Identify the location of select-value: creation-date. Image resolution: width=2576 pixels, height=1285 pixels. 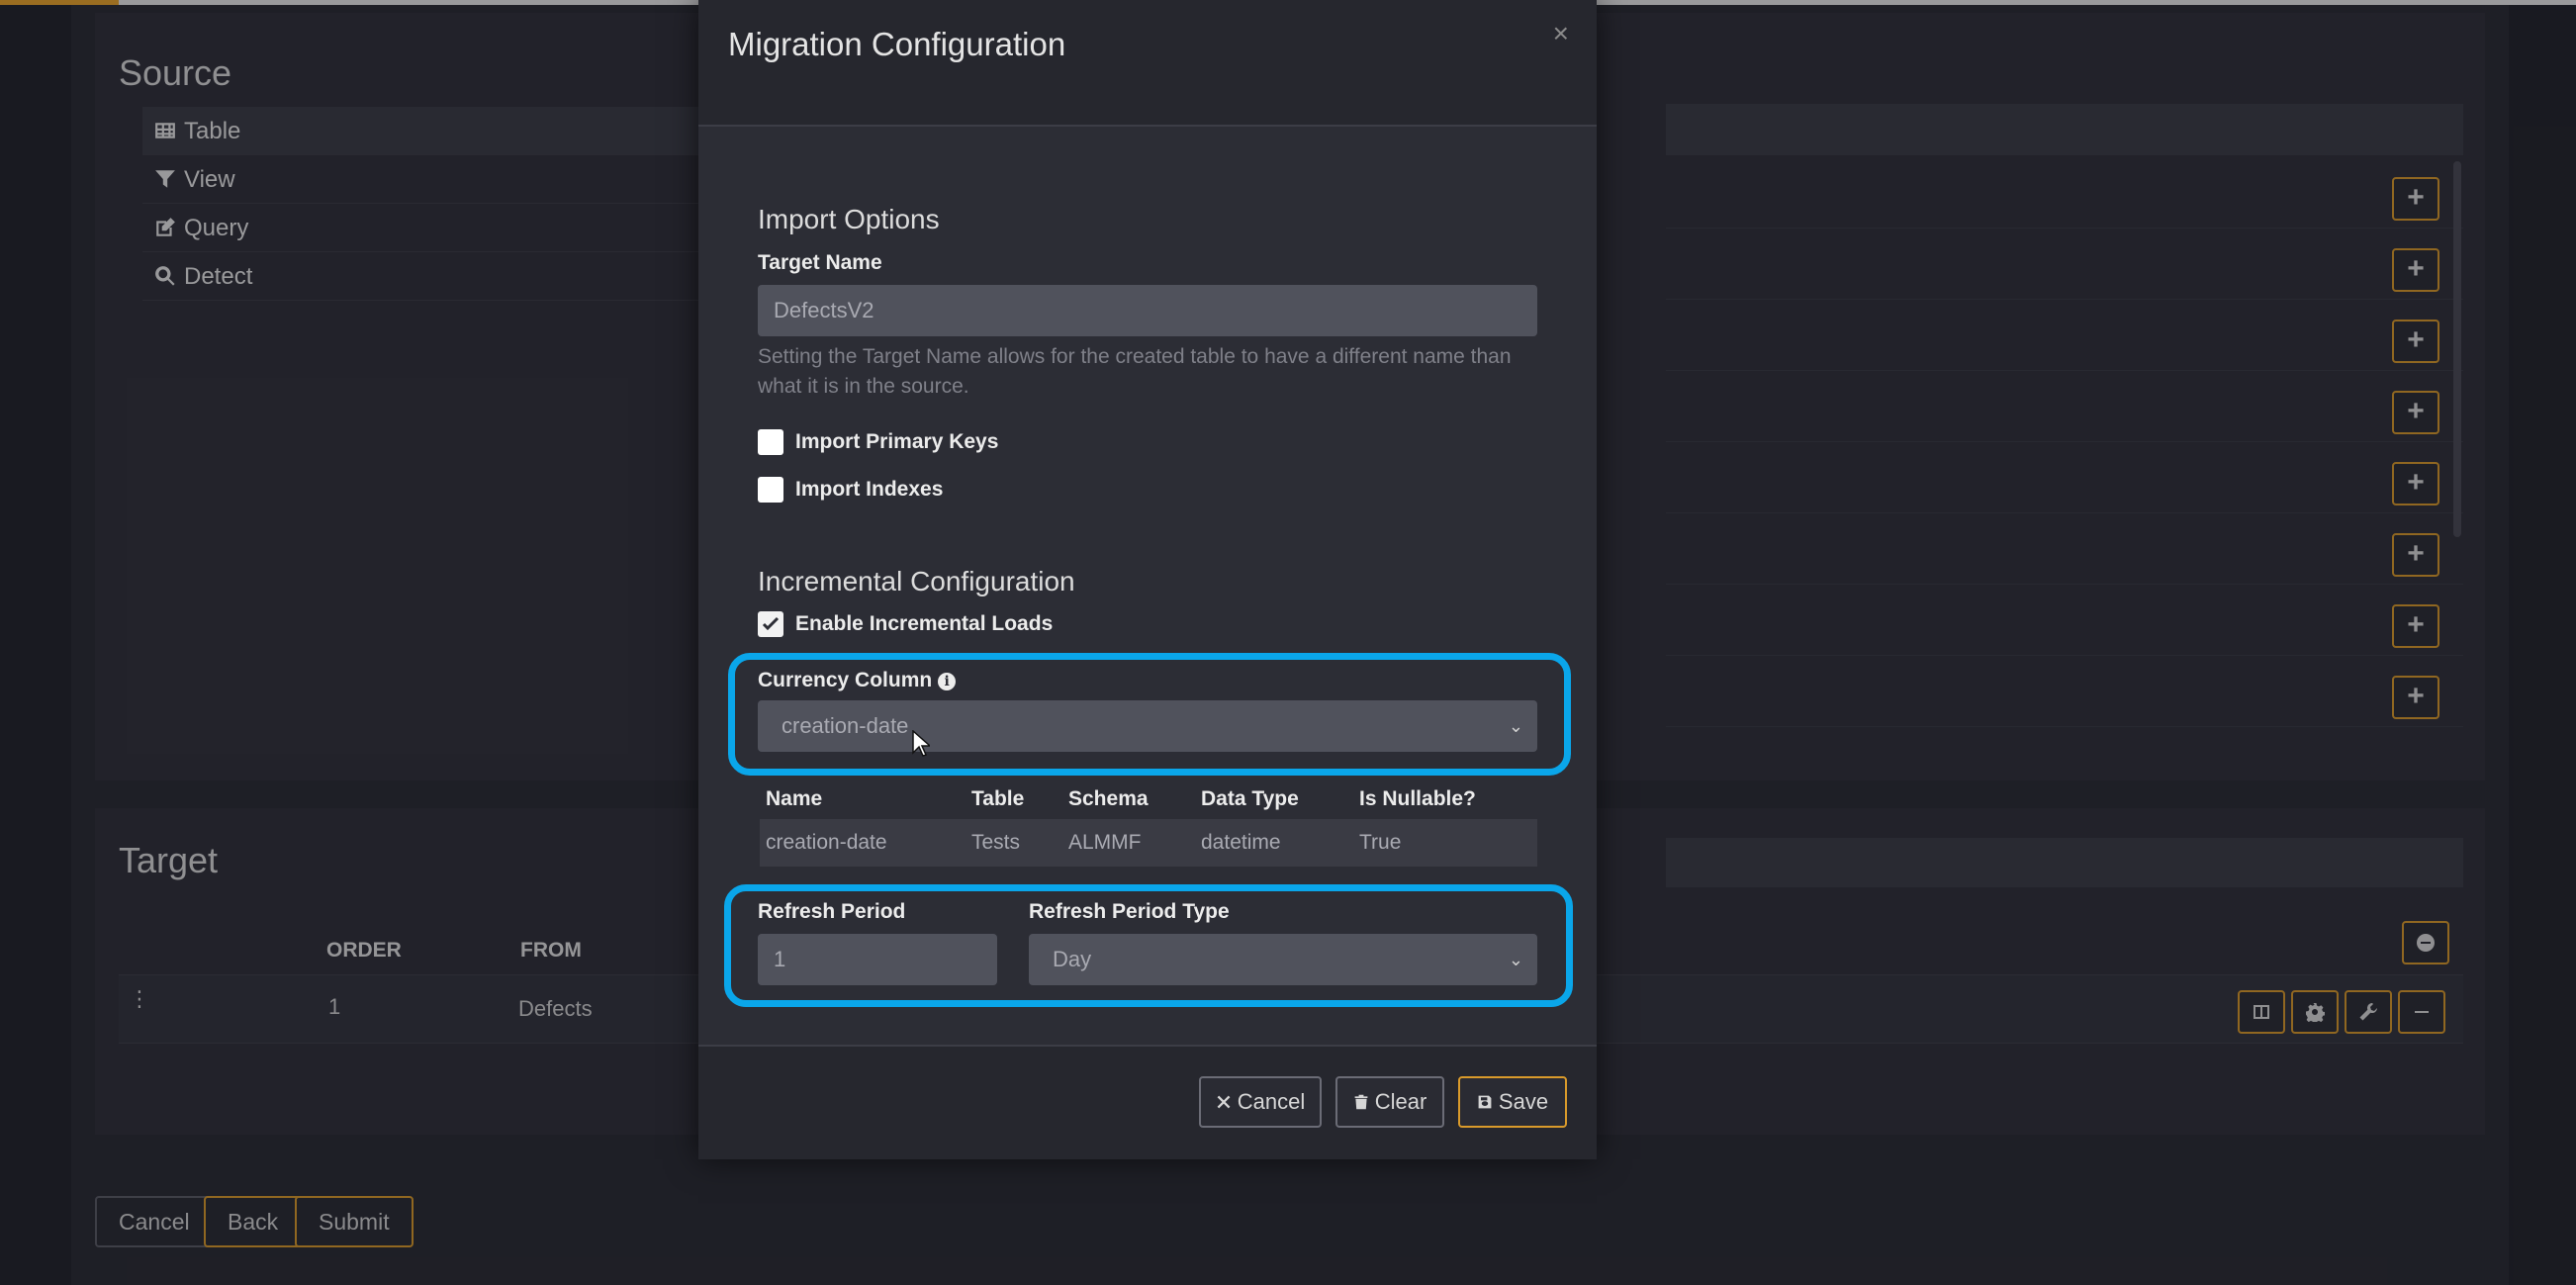
(845, 725).